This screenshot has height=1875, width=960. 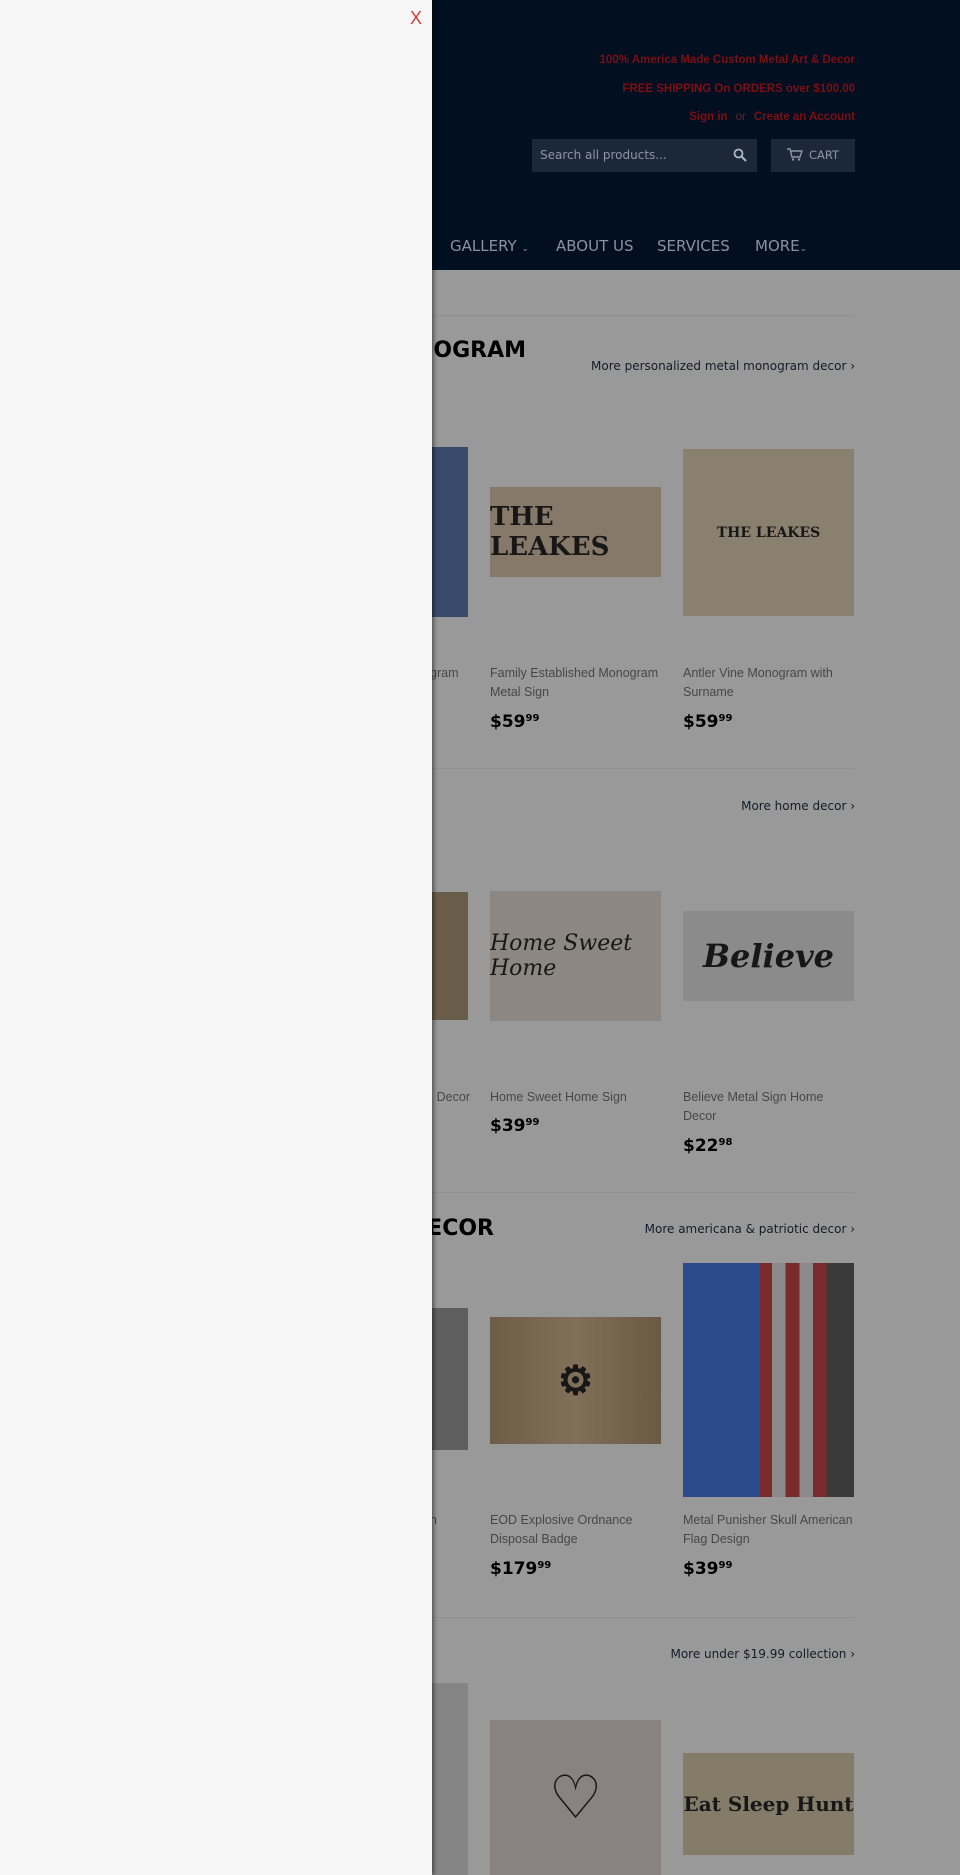 I want to click on cart-button: CART, so click(x=813, y=155).